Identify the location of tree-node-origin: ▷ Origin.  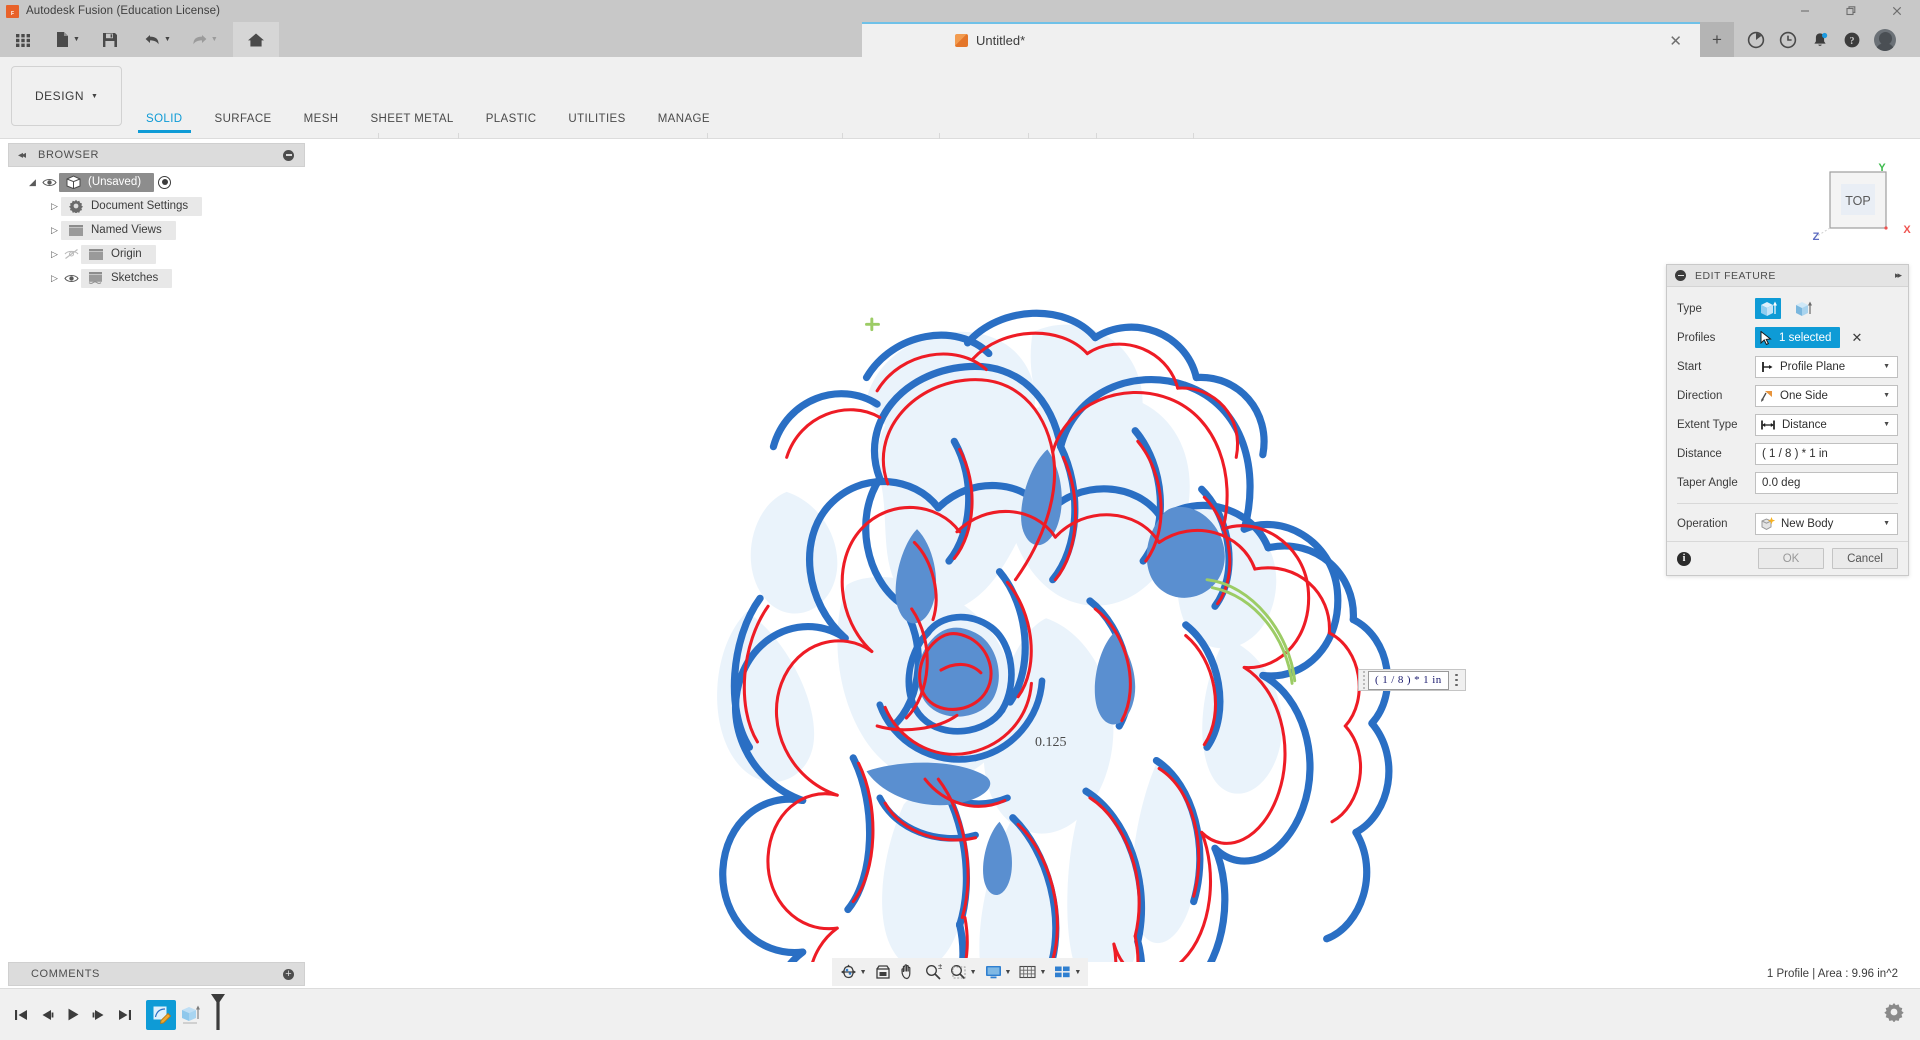
(156, 254).